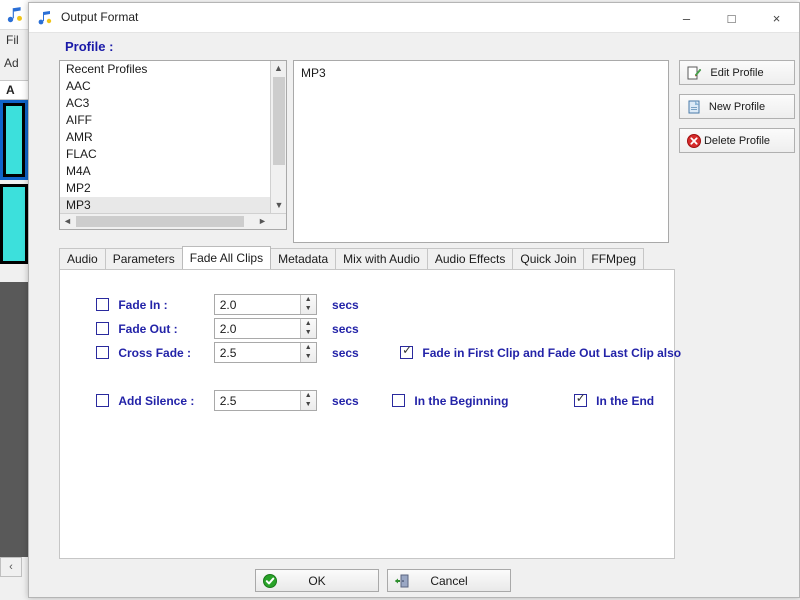 Image resolution: width=800 pixels, height=600 pixels. I want to click on cross-fade-label: Cross Fade :, so click(155, 352).